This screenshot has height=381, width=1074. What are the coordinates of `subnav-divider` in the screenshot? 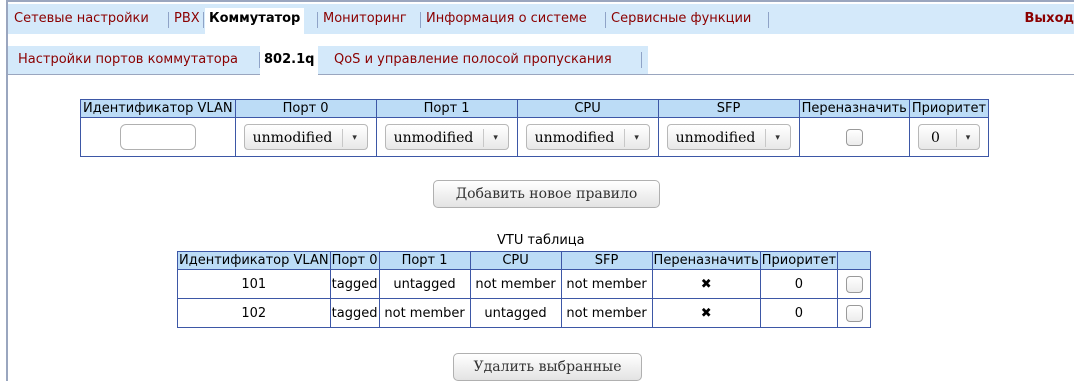 It's located at (641, 60).